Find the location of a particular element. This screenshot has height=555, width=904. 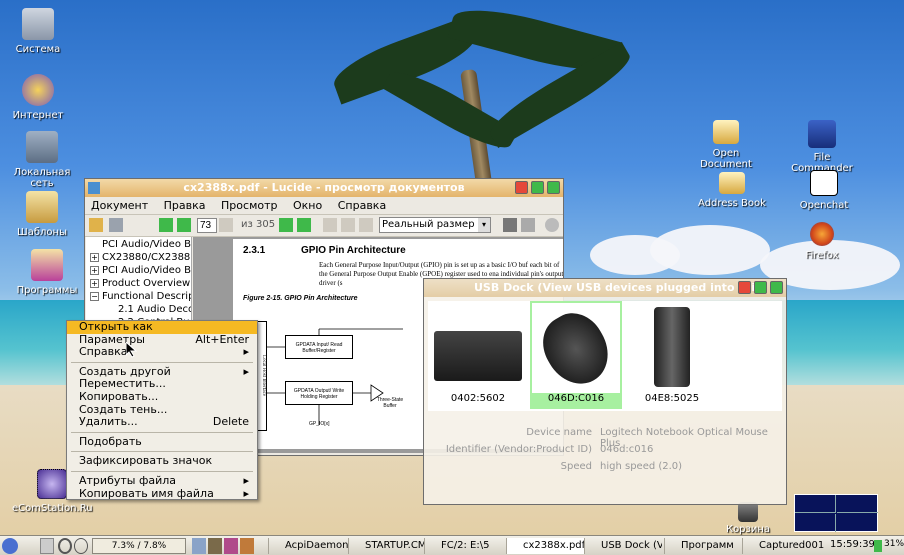

desktop-icon-label: Локальная сеть is located at coordinates (42, 178).